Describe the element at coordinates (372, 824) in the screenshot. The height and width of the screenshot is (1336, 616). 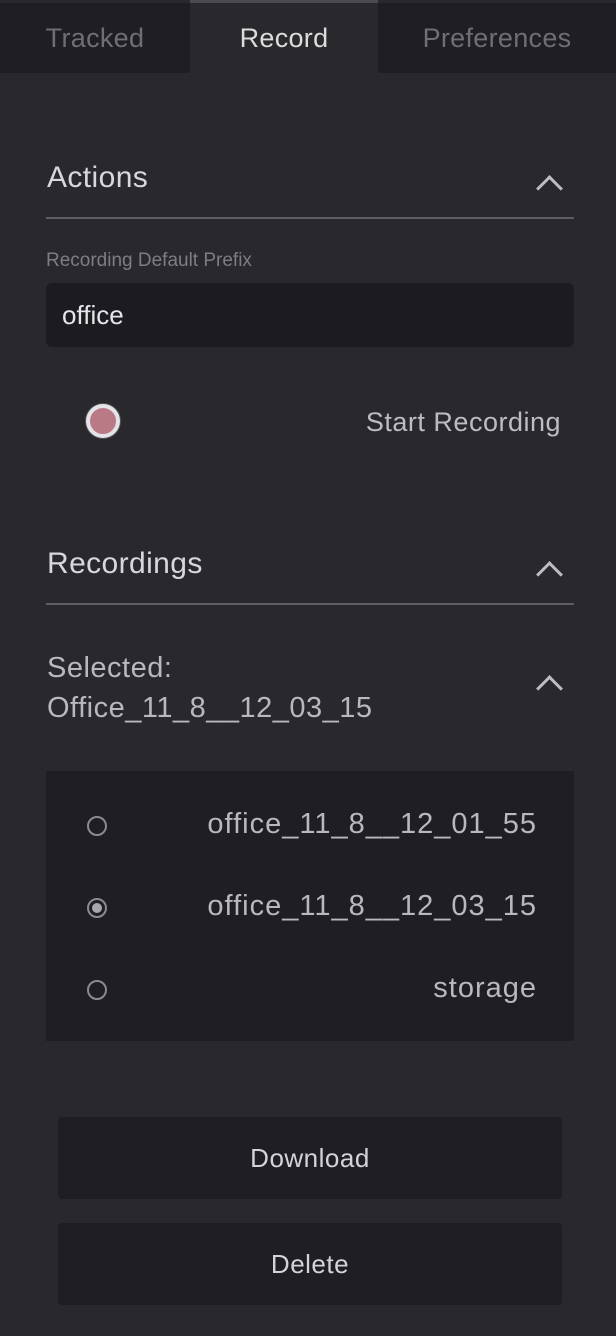
I see `recording-label: office_11_8__12_01_55` at that location.